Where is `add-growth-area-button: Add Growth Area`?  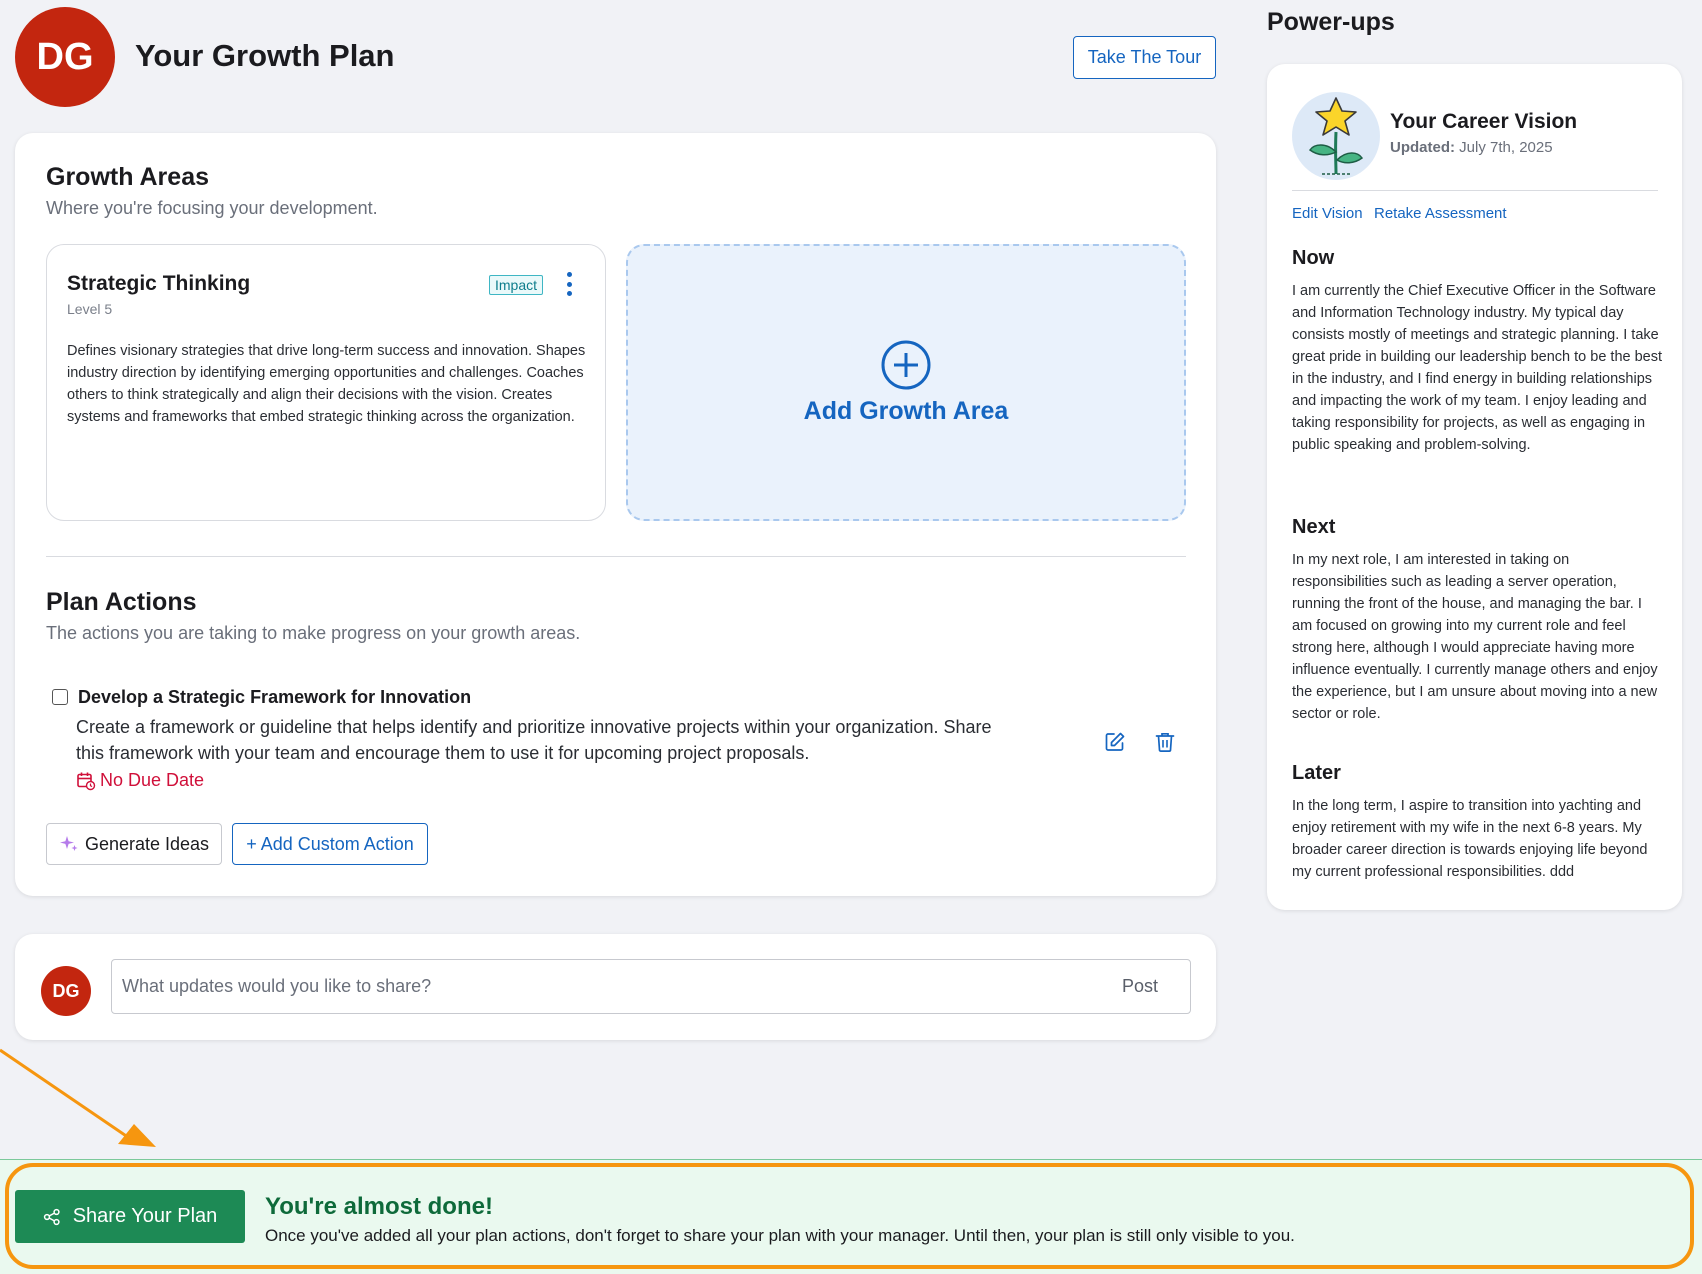 add-growth-area-button: Add Growth Area is located at coordinates (906, 382).